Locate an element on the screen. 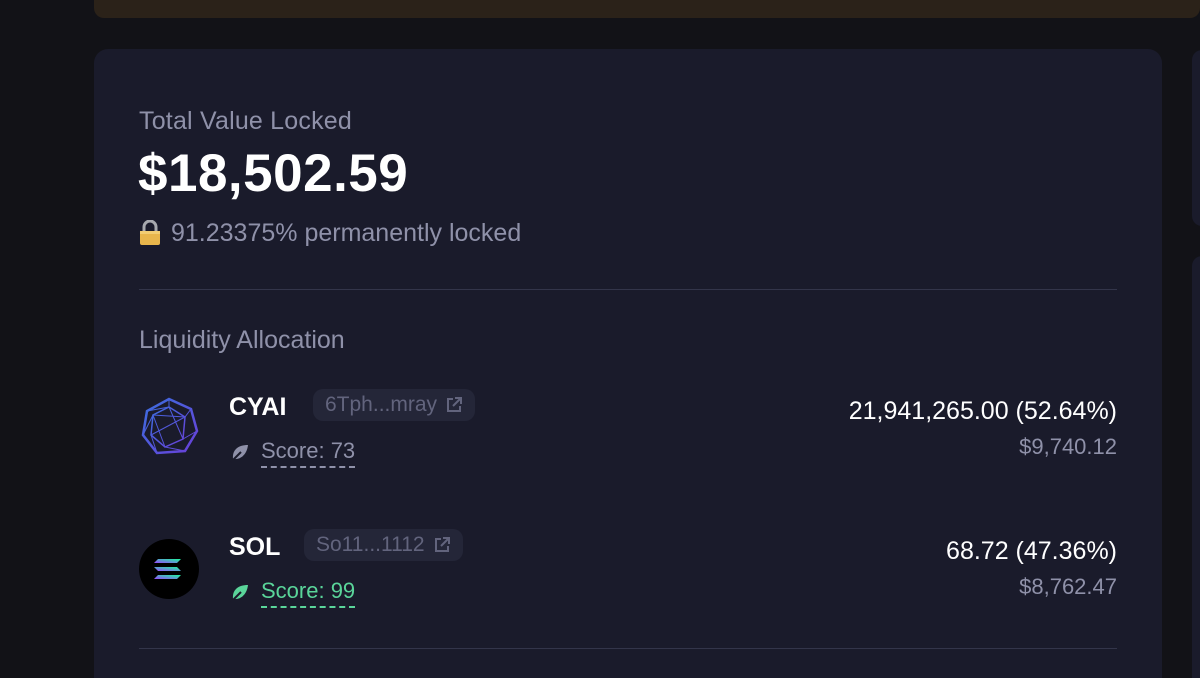 This screenshot has width=1200, height=678. token-address: So11...1112 is located at coordinates (370, 544).